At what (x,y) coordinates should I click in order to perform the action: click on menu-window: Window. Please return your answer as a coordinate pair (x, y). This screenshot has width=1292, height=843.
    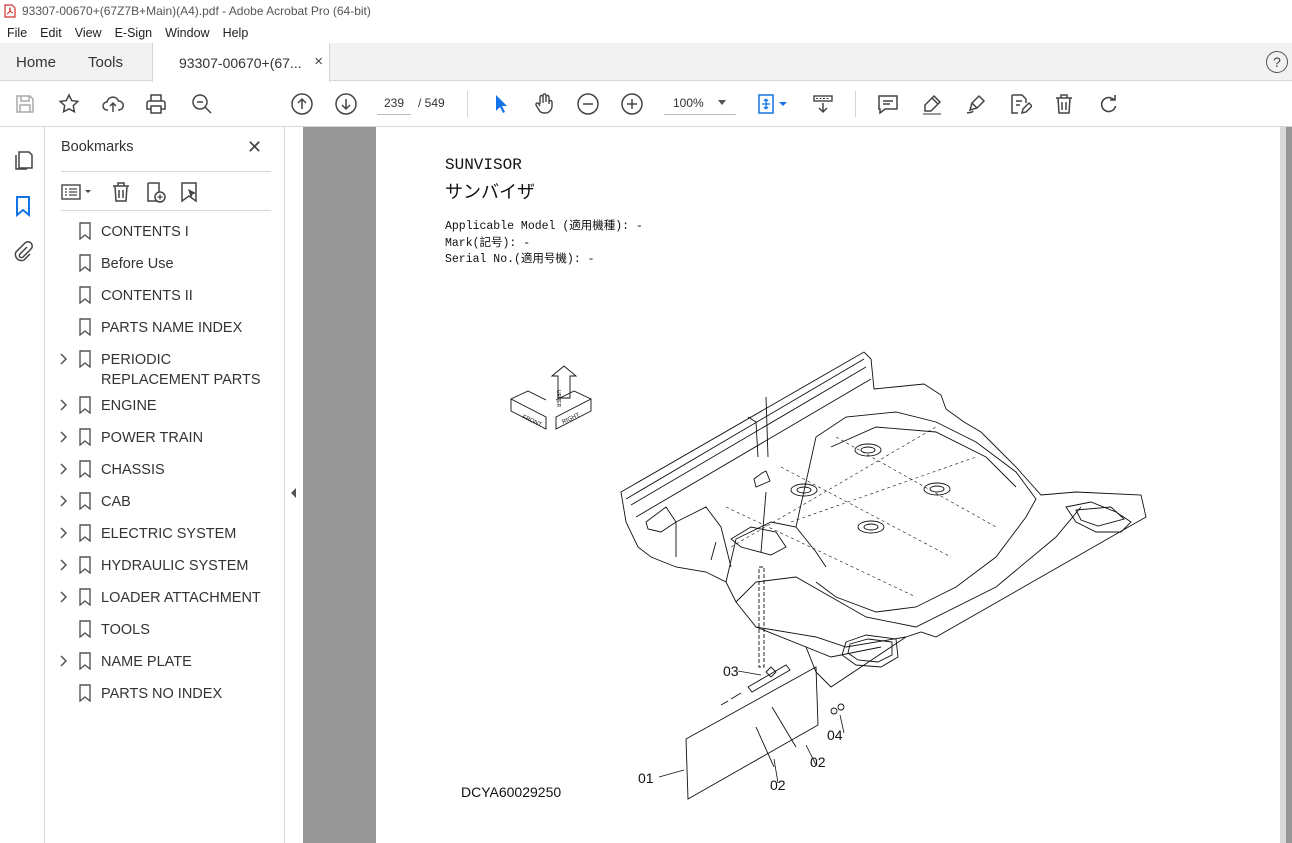
    Looking at the image, I should click on (187, 33).